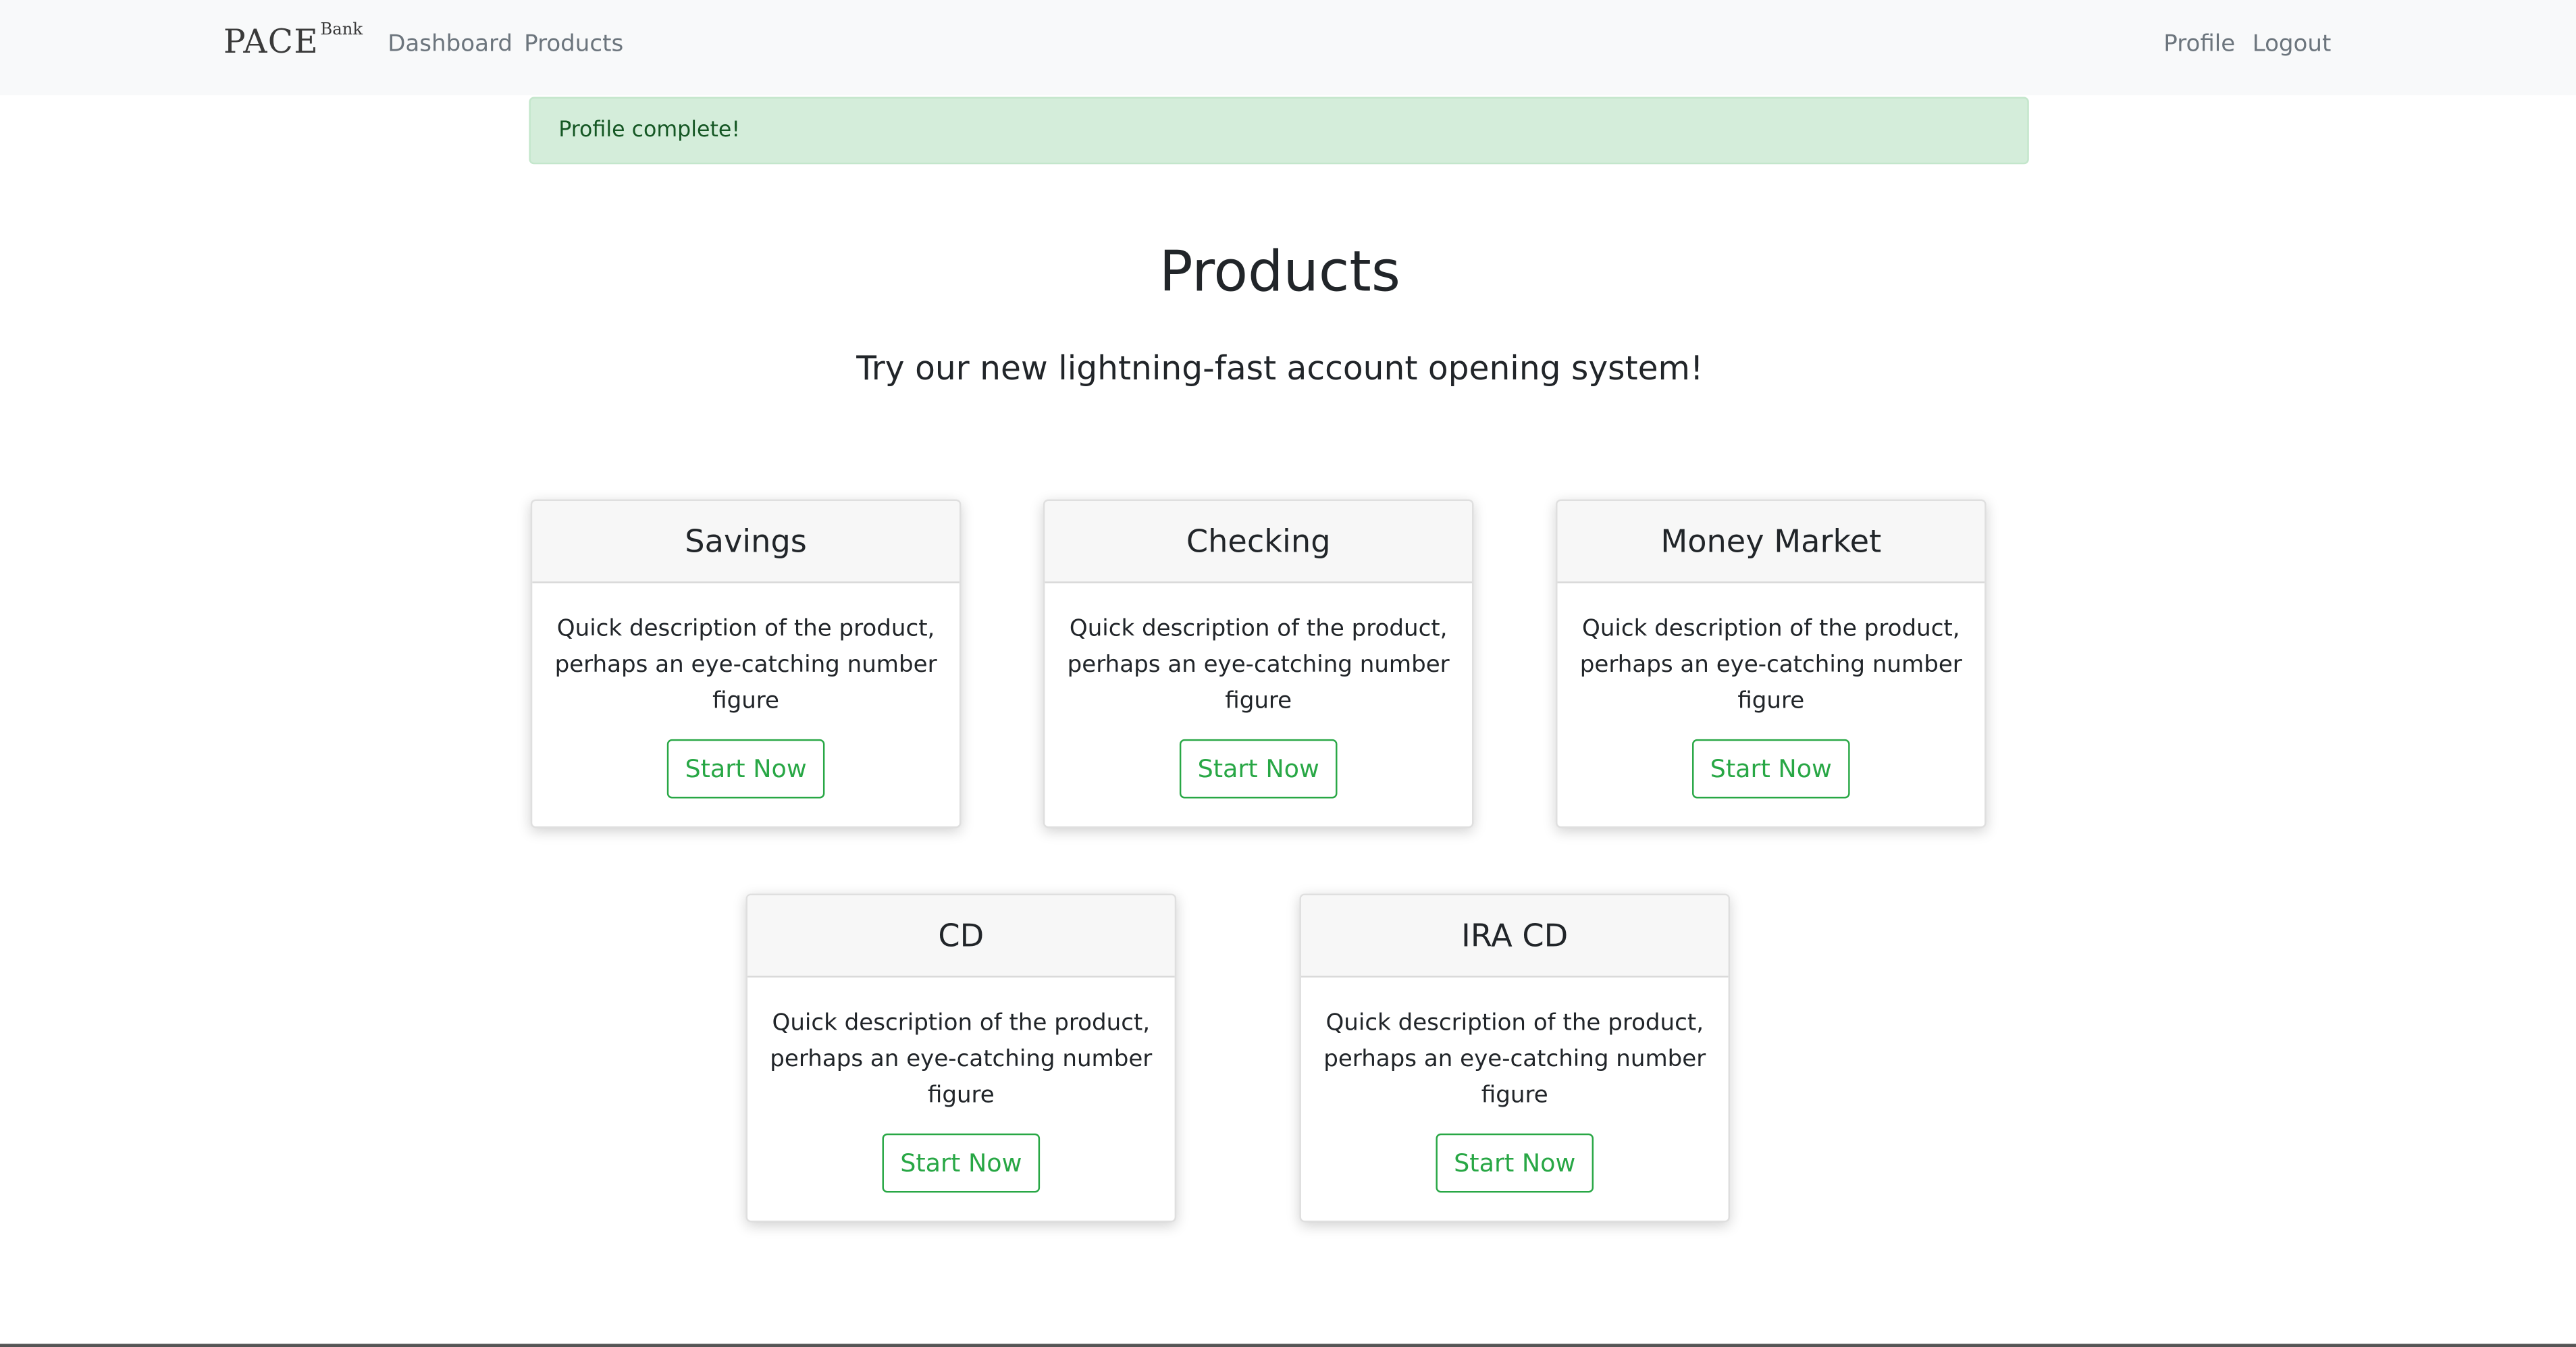 The image size is (2576, 1347). Describe the element at coordinates (1279, 273) in the screenshot. I see `page-title: Products` at that location.